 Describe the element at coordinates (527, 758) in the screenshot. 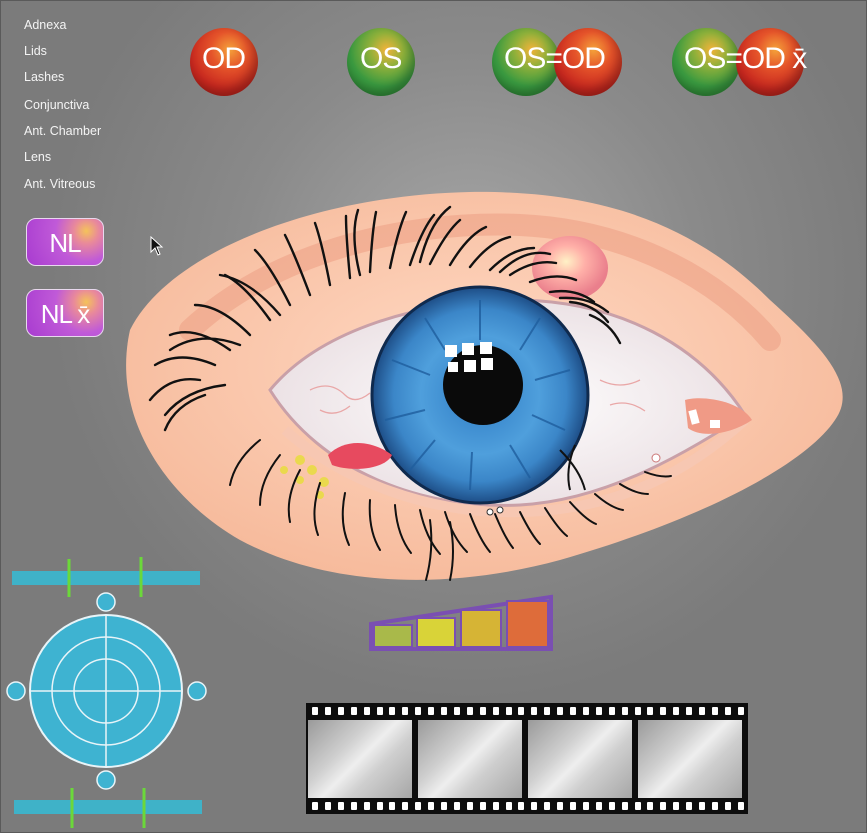

I see `image-filmstrip` at that location.